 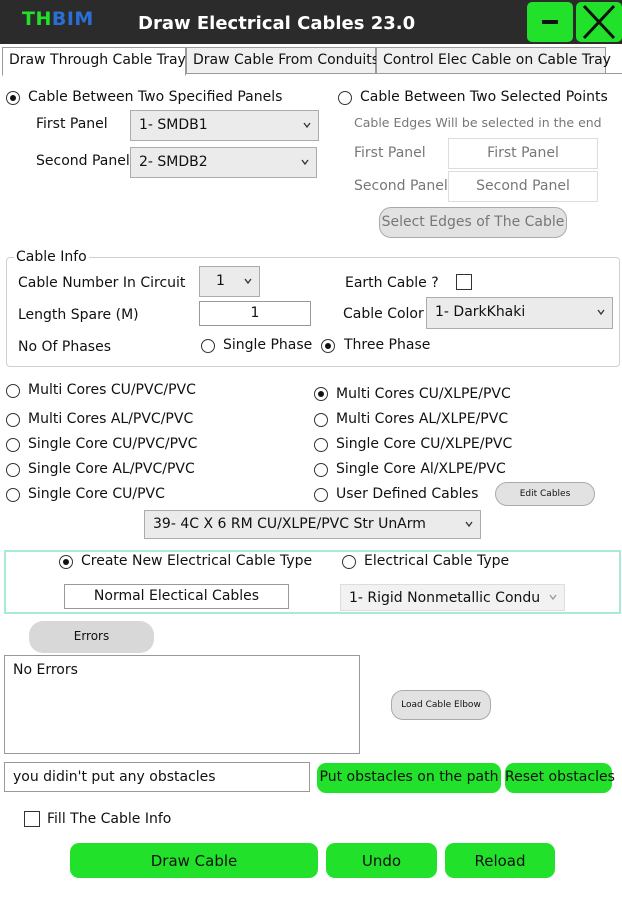 I want to click on thbim-logo: THBIM, so click(x=58, y=19).